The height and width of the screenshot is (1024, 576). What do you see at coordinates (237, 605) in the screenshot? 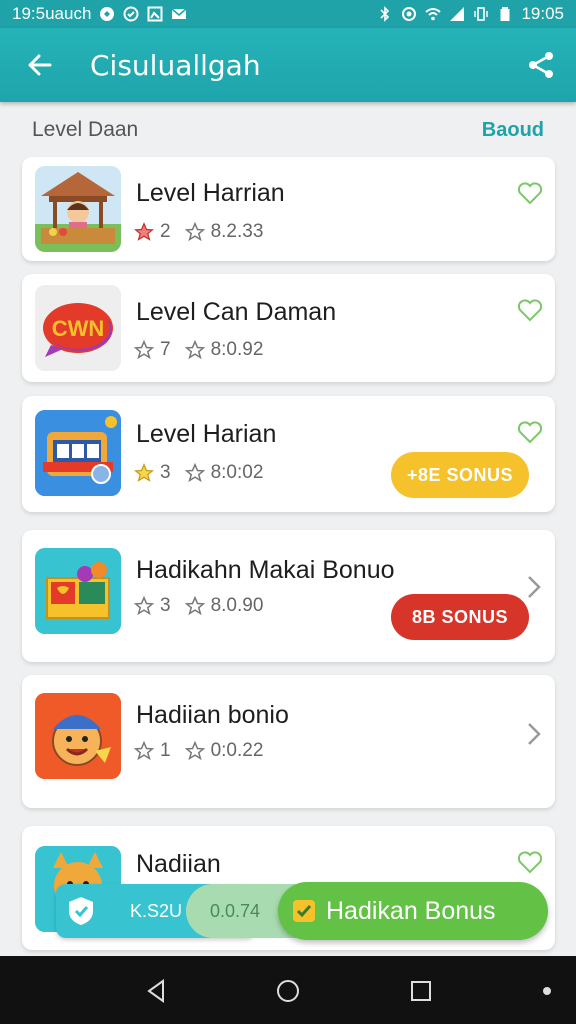
I see `item-value: 8.0.90` at bounding box center [237, 605].